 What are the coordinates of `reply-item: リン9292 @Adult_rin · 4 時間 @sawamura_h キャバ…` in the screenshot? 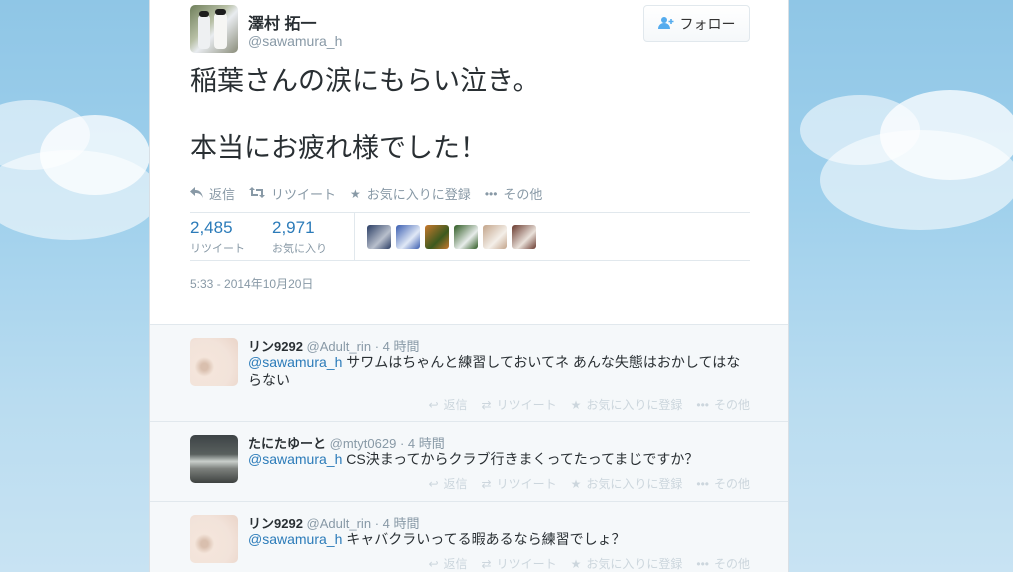 It's located at (469, 537).